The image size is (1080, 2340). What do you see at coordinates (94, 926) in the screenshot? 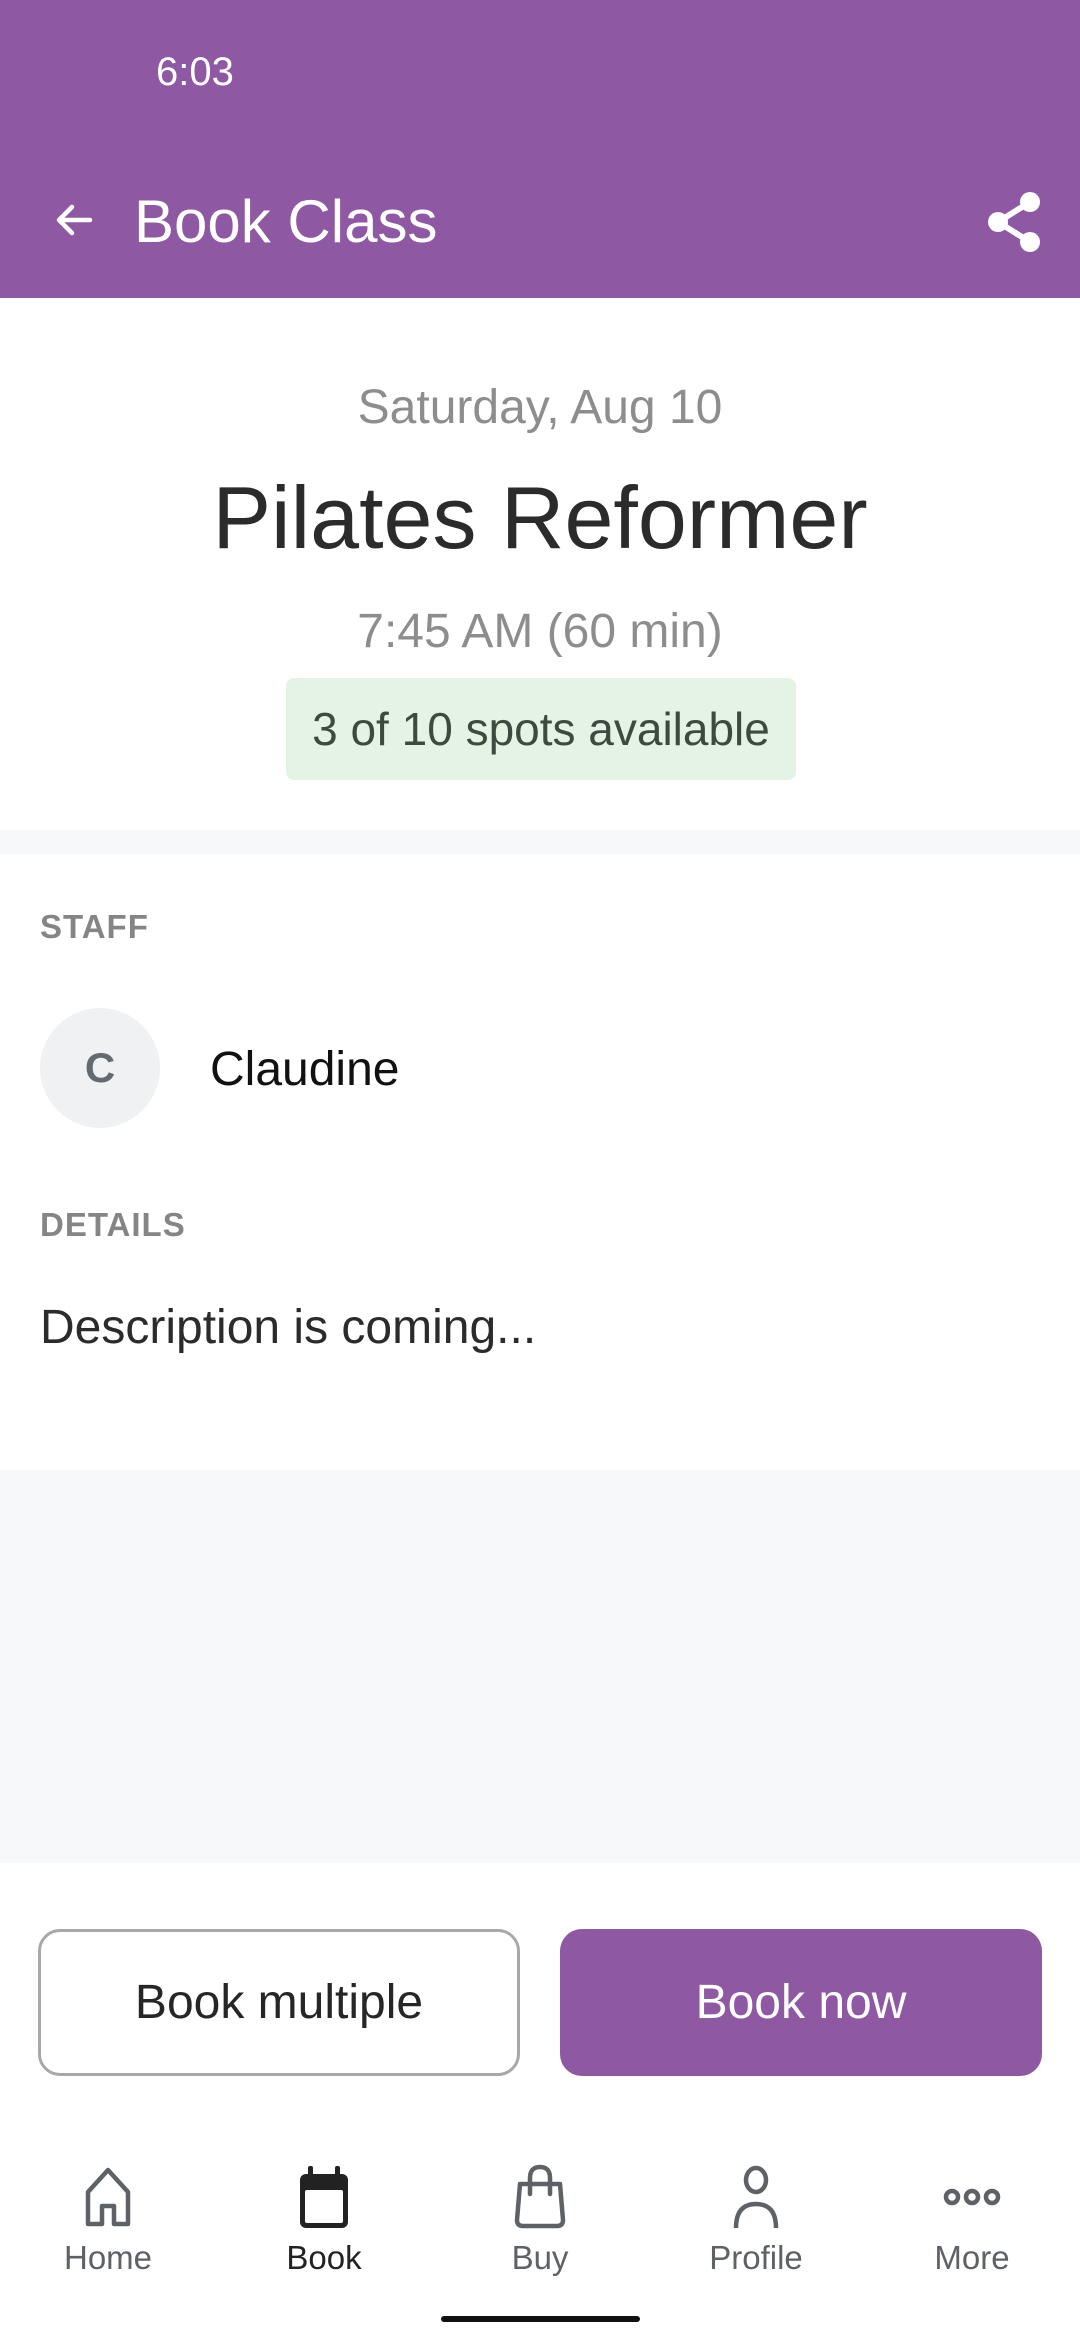
I see `staff-label: STAFF` at bounding box center [94, 926].